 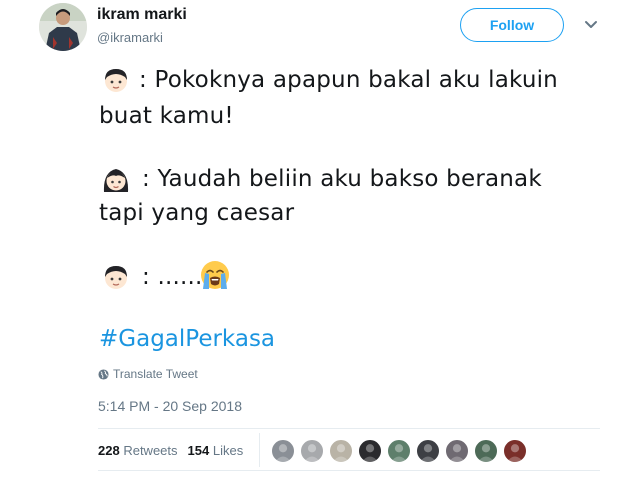 What do you see at coordinates (116, 180) in the screenshot?
I see `girl-emoji-icon` at bounding box center [116, 180].